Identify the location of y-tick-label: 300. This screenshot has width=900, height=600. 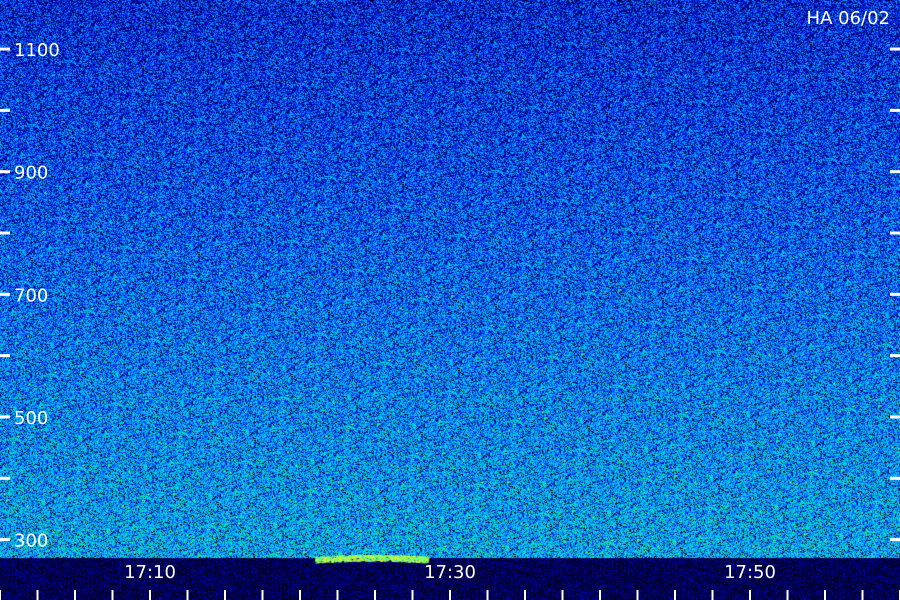
(31, 541).